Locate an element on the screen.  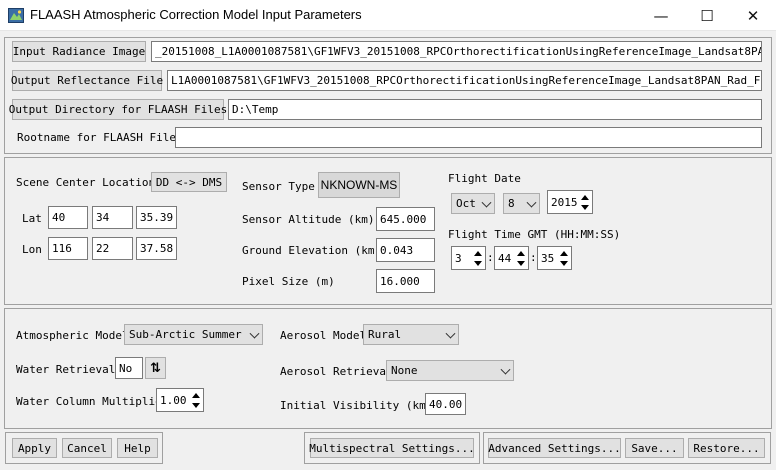
toggle-arrows-icon: ⇅ is located at coordinates (155, 368).